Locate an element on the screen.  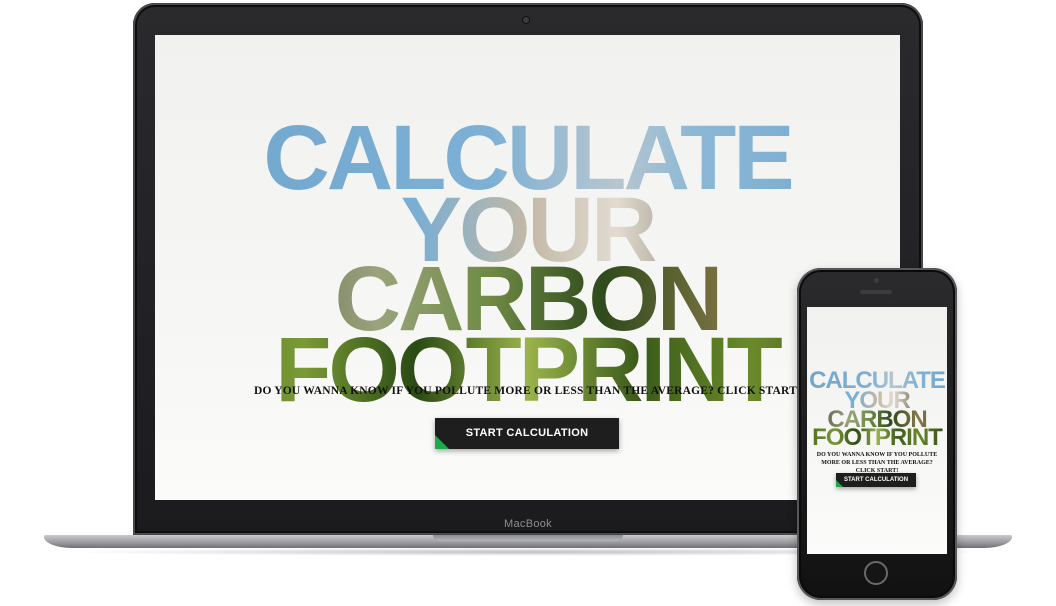
home-button-icon is located at coordinates (876, 573).